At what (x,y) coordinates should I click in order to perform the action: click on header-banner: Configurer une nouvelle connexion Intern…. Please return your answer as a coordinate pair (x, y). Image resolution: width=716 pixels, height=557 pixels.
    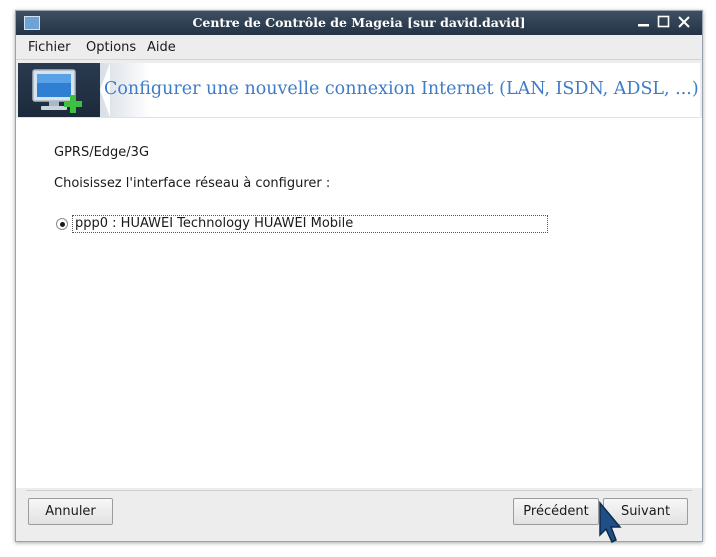
    Looking at the image, I should click on (359, 90).